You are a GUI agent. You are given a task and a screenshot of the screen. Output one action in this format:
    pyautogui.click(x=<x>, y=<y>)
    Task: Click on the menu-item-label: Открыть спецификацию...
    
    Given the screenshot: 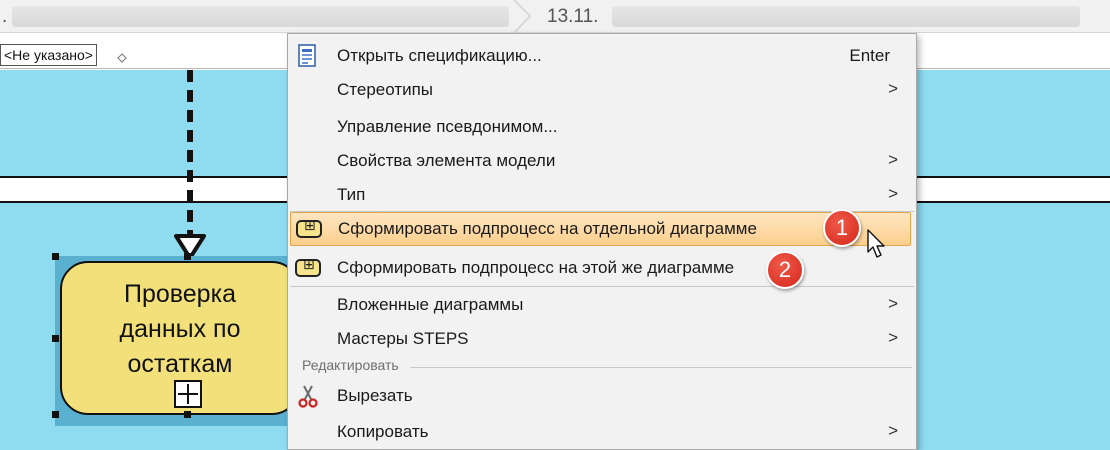 What is the action you would take?
    pyautogui.click(x=439, y=55)
    